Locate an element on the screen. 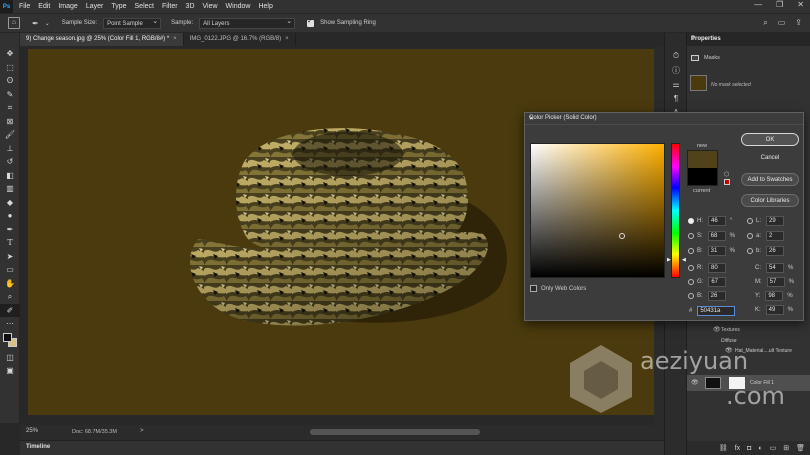 This screenshot has height=455, width=810. show-sampling-ring-checkbox is located at coordinates (311, 22).